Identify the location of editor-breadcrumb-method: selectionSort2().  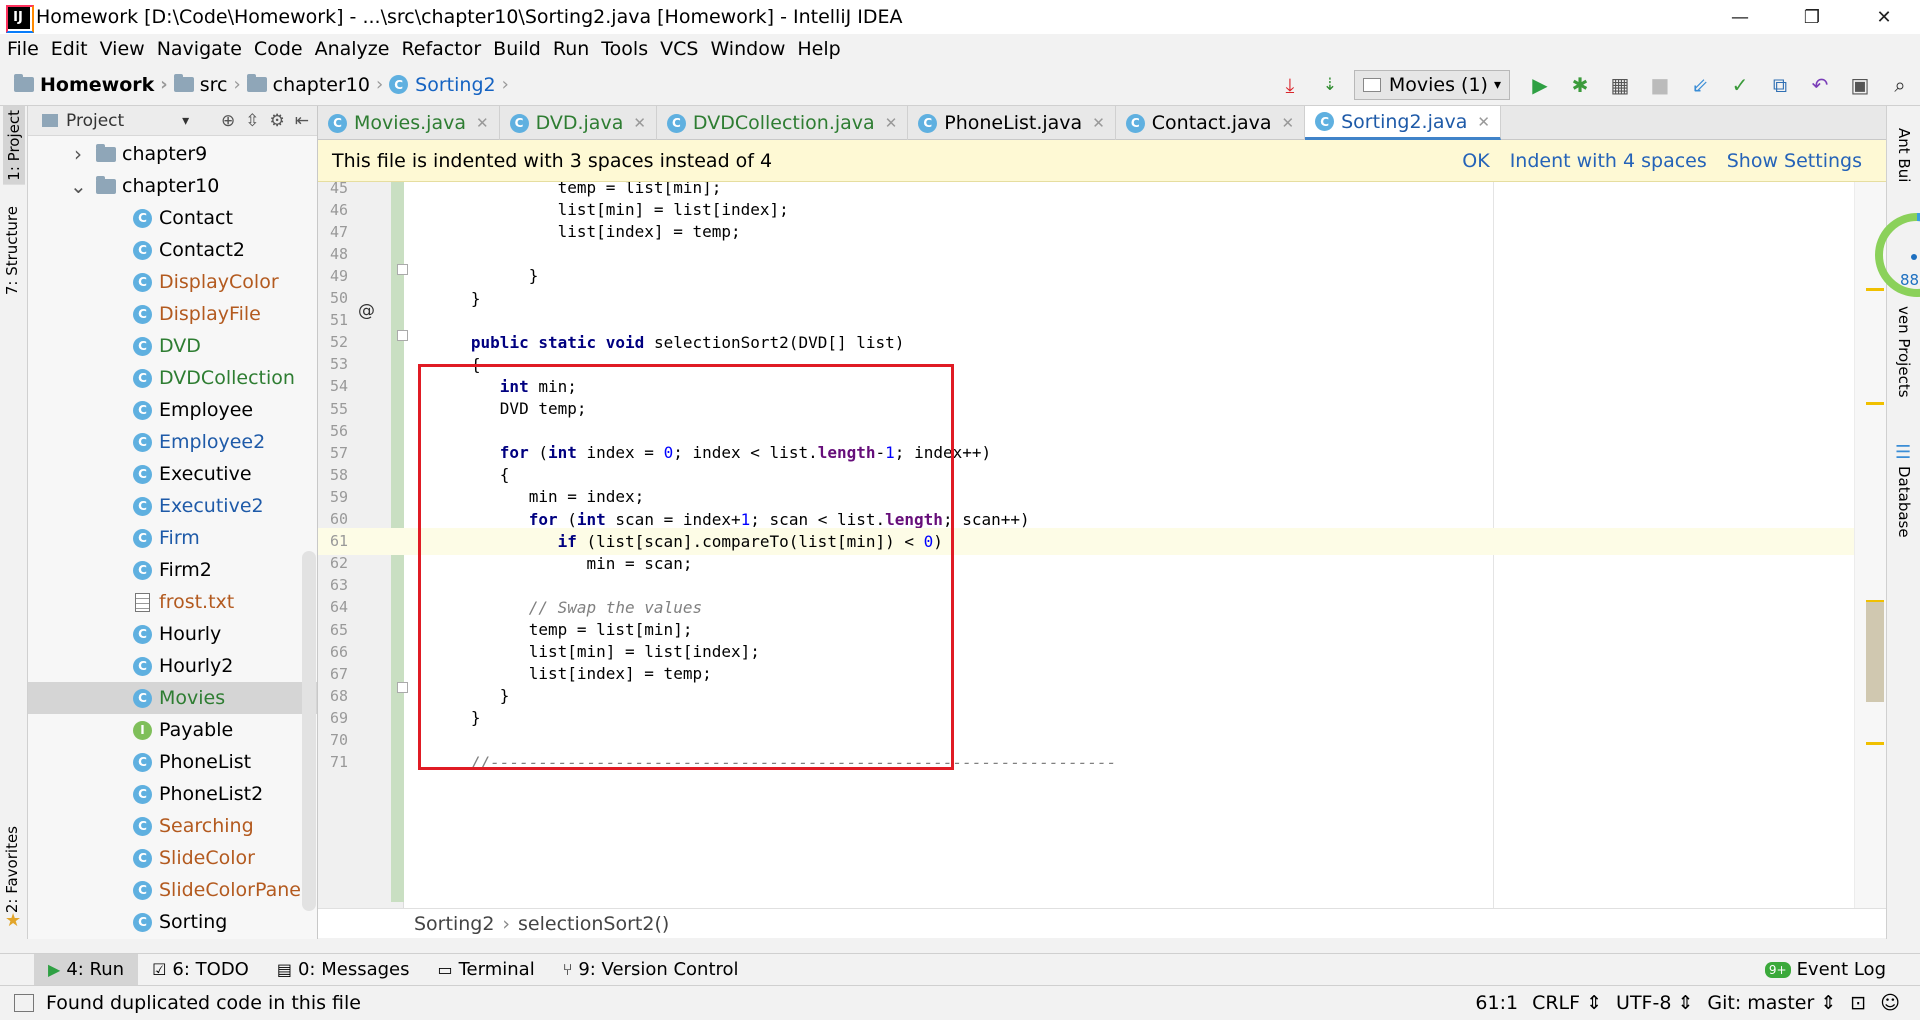
(593, 924).